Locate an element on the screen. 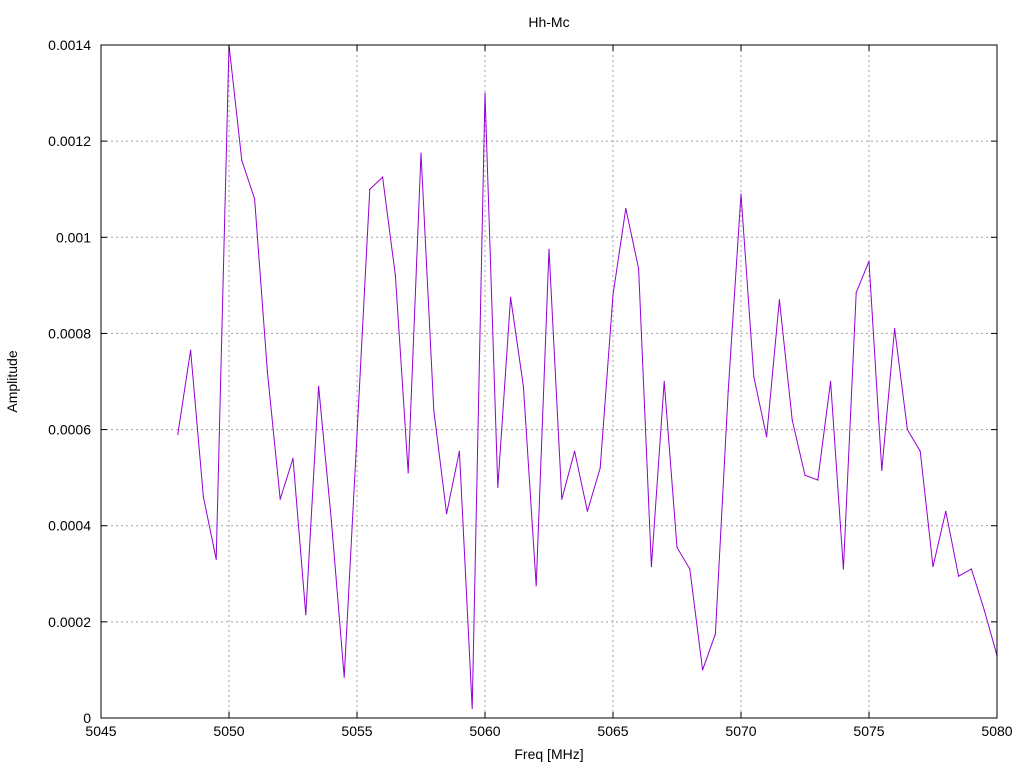 This screenshot has width=1024, height=768. x-tick-label: 5080 is located at coordinates (996, 731).